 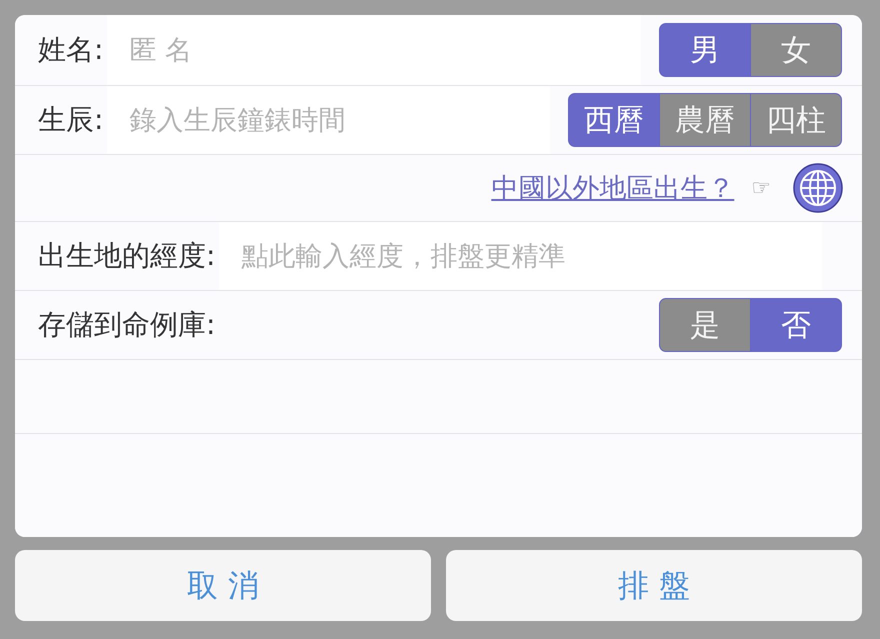 I want to click on globe-icon, so click(x=818, y=188).